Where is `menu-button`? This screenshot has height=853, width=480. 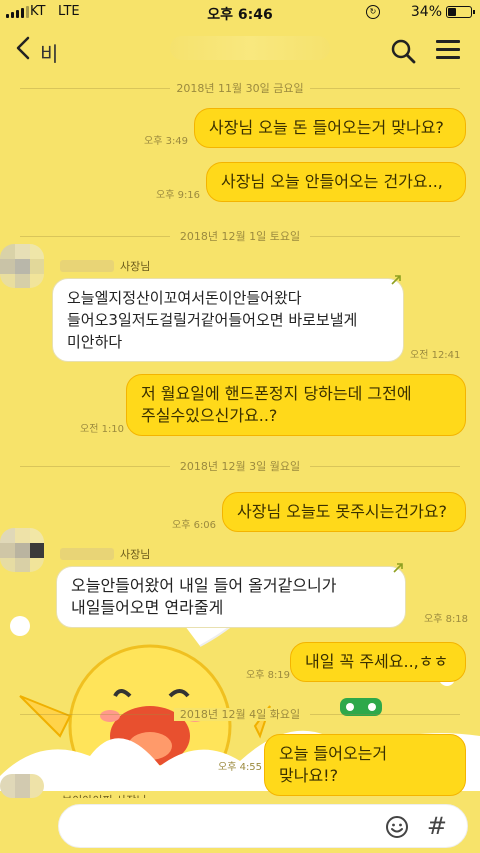
menu-button is located at coordinates (448, 50).